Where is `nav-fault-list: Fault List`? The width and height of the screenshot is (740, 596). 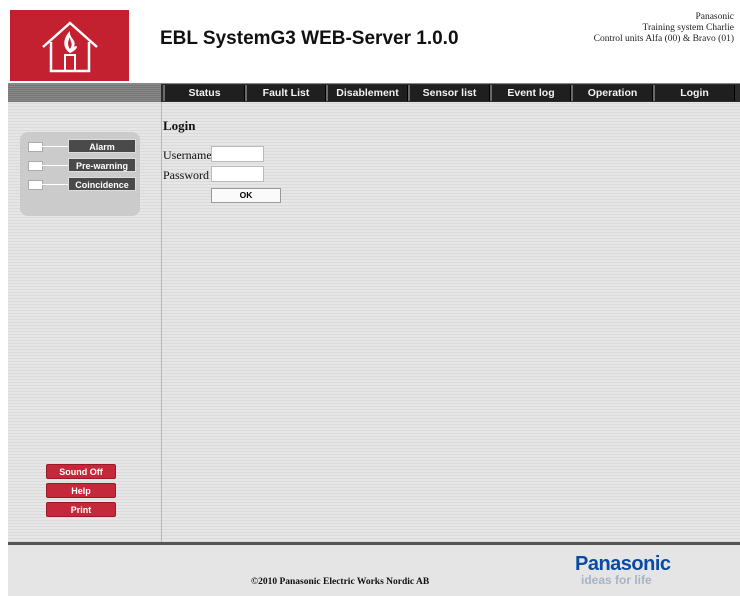
nav-fault-list: Fault List is located at coordinates (285, 93).